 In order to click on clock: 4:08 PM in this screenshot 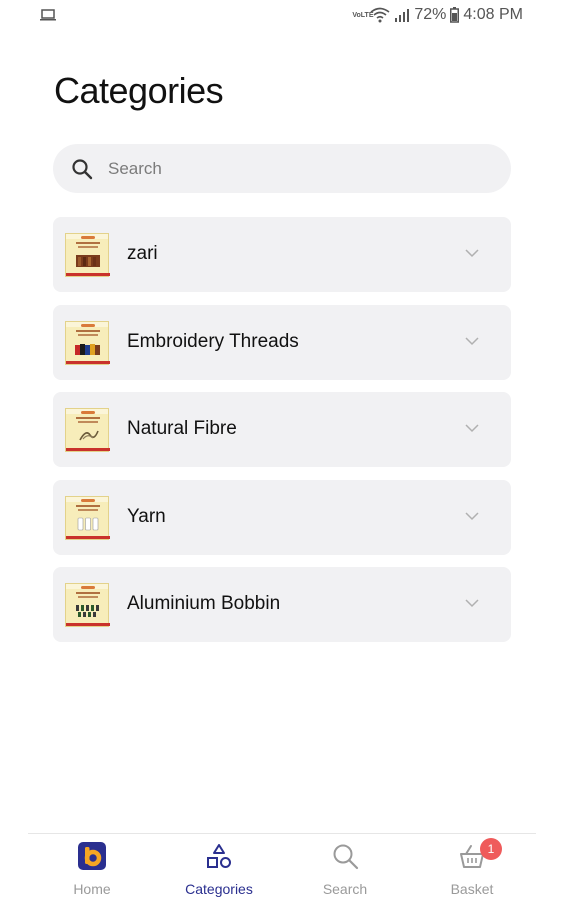, I will do `click(493, 14)`.